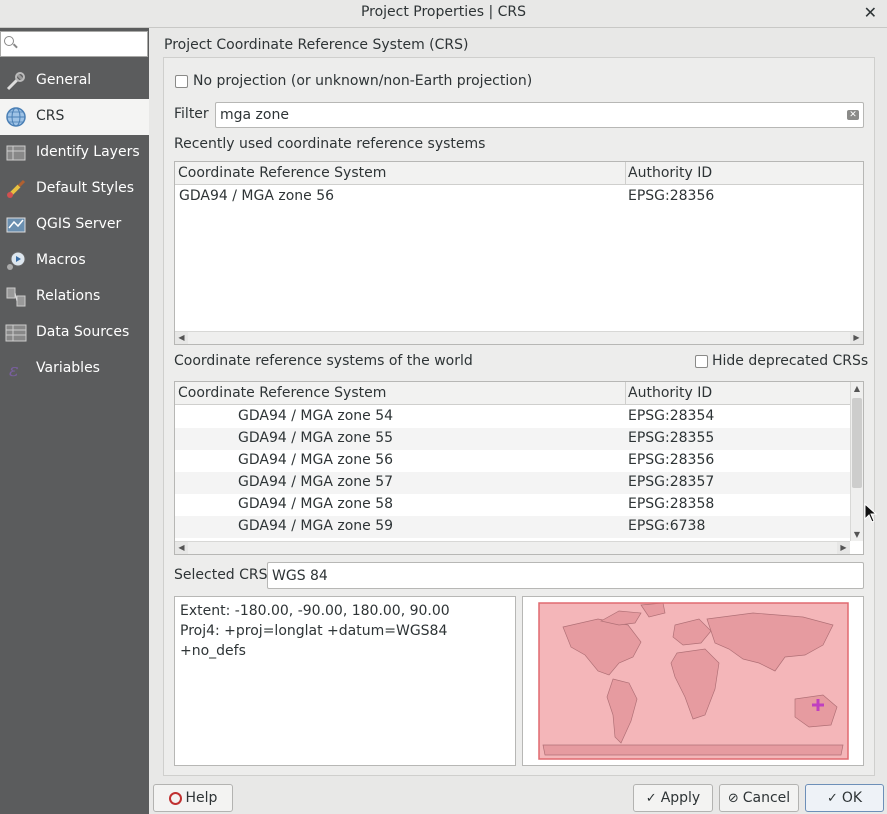  I want to click on table-row: GDA94 / MGA zone 59 EPSG:6738, so click(519, 527).